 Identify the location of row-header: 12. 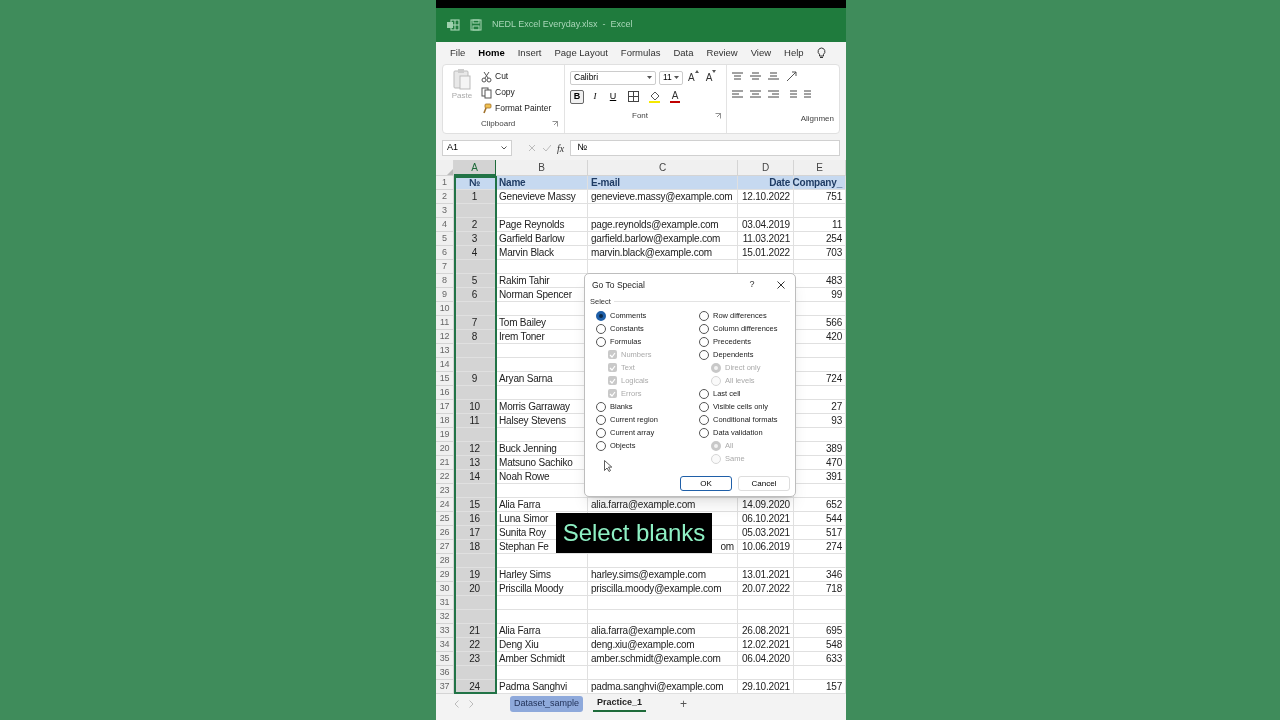
(445, 337).